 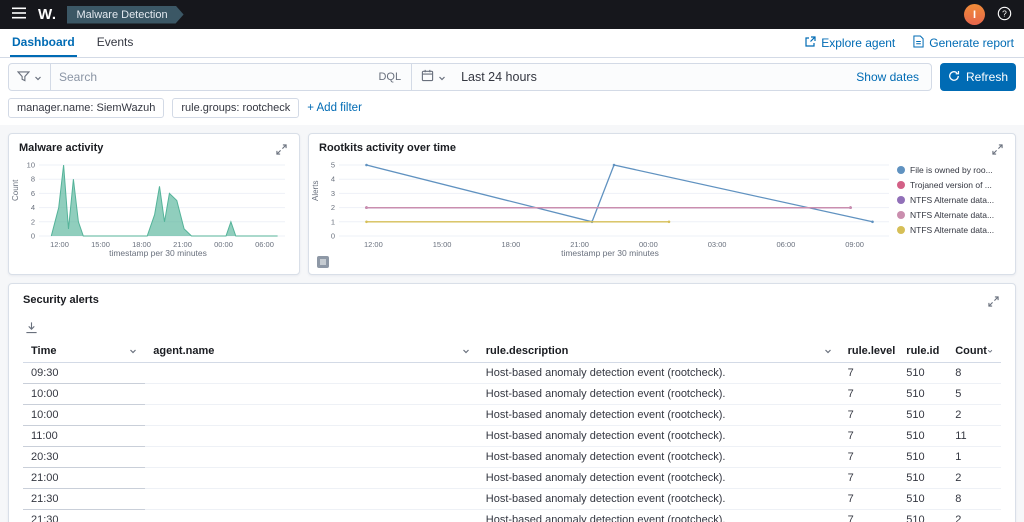 What do you see at coordinates (963, 43) in the screenshot?
I see `generate-report-button: Generate report` at bounding box center [963, 43].